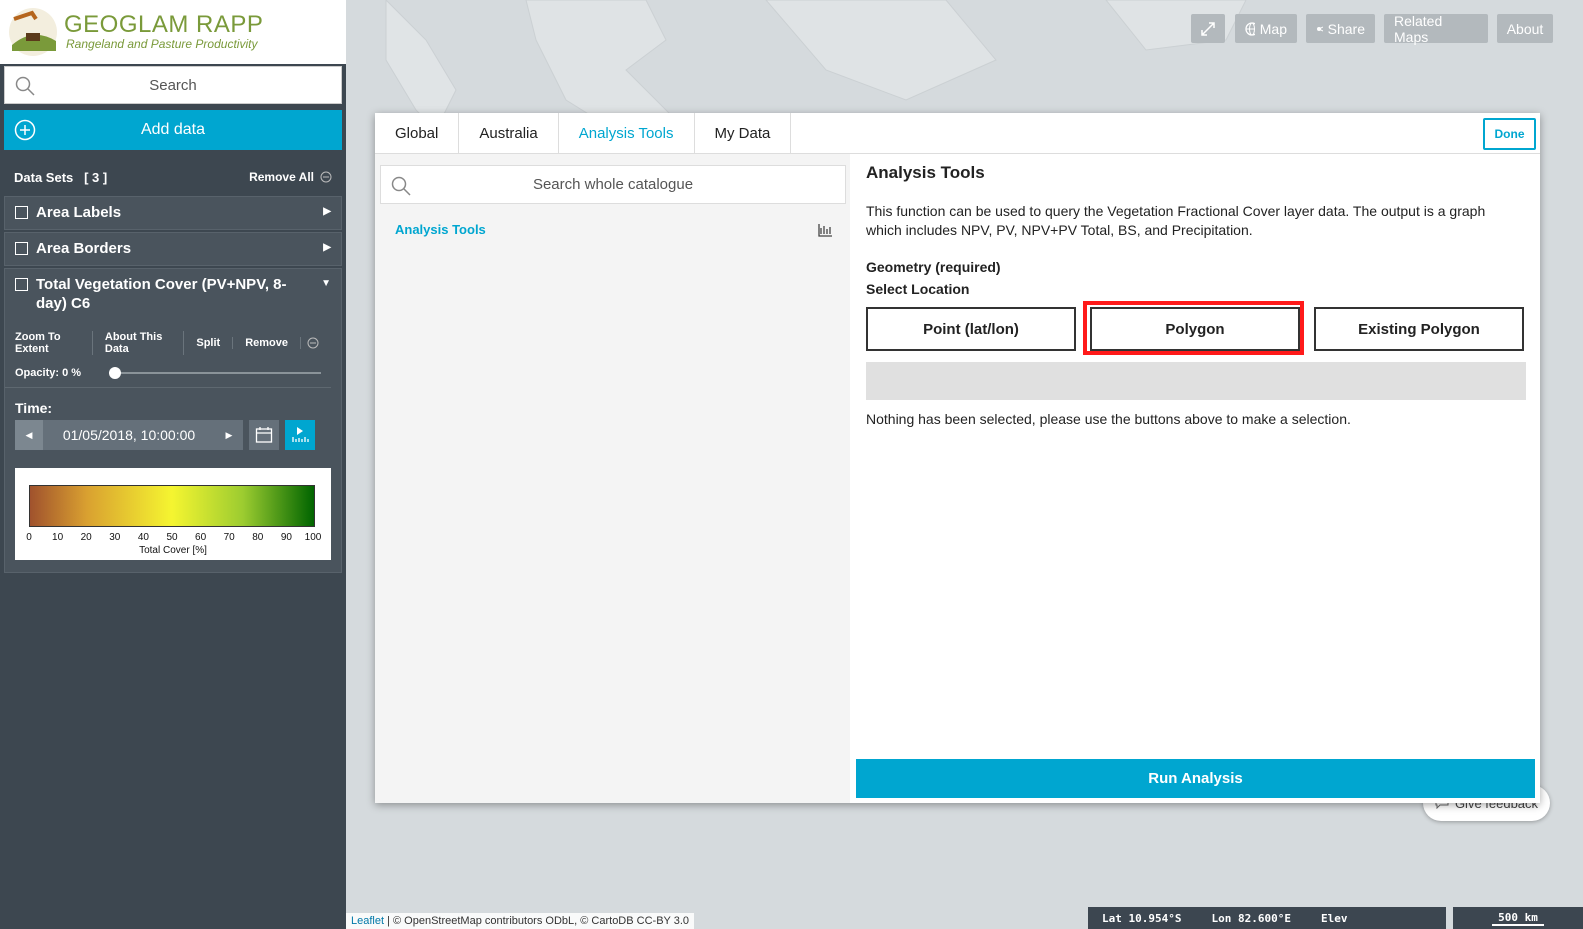 Image resolution: width=1583 pixels, height=929 pixels. I want to click on calendar-button, so click(264, 435).